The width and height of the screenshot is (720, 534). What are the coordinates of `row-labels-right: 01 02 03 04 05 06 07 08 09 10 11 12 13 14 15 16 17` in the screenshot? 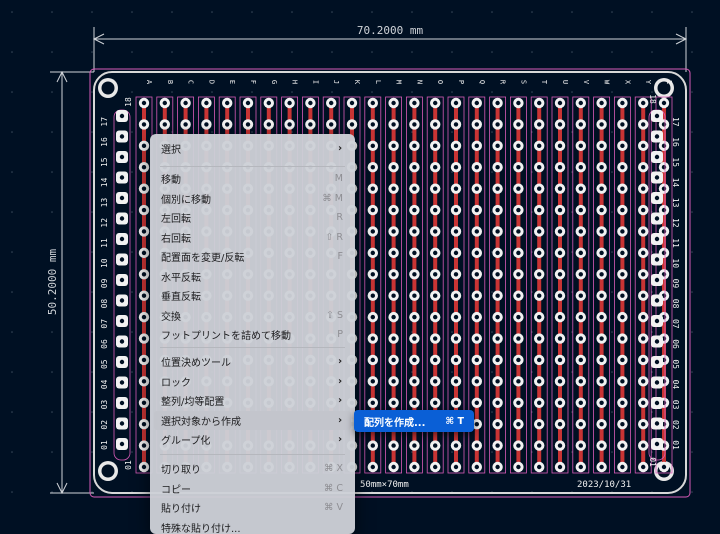 It's located at (675, 283).